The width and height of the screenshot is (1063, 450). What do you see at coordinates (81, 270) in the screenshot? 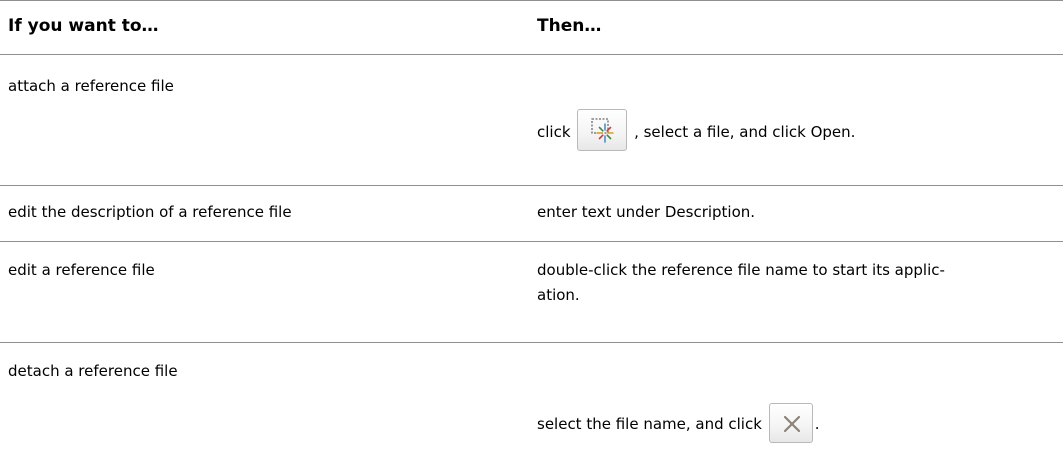
I see `row-3-action: edit a reference file` at bounding box center [81, 270].